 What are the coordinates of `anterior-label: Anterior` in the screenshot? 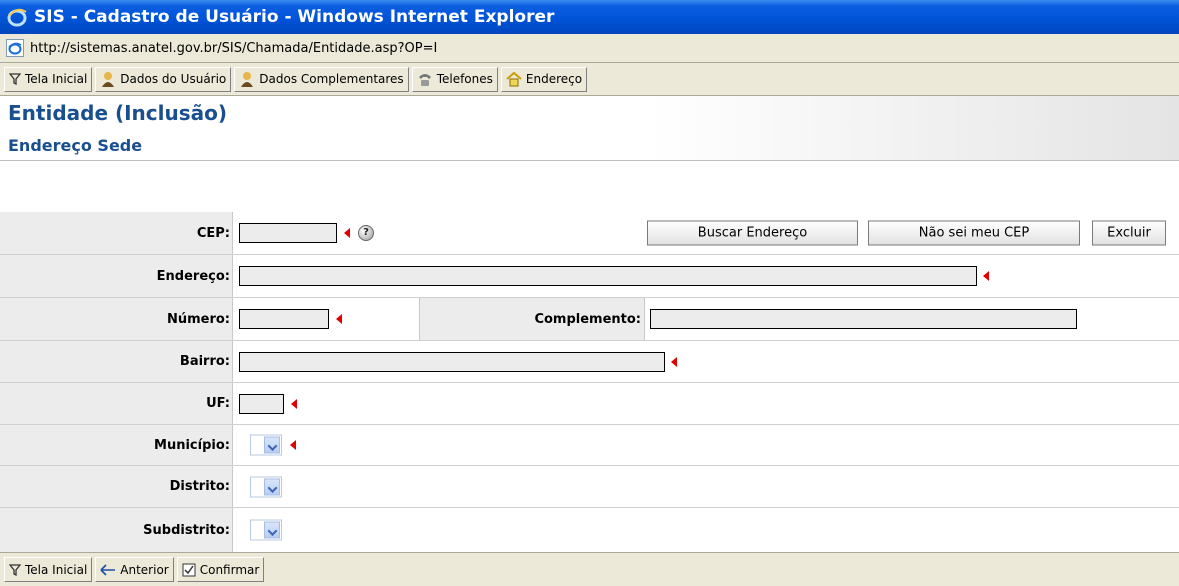 It's located at (144, 569).